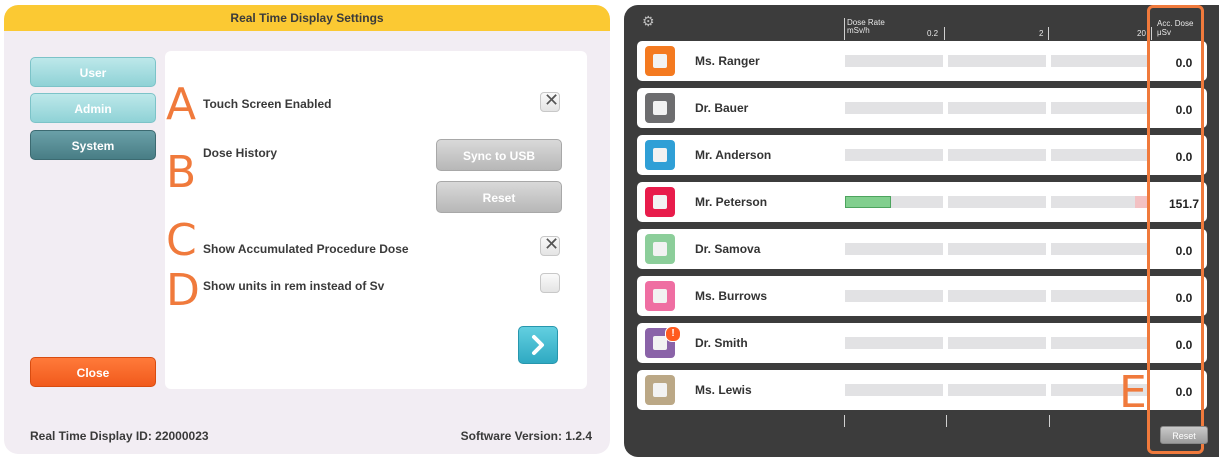 Image resolution: width=1219 pixels, height=457 pixels. Describe the element at coordinates (733, 155) in the screenshot. I see `person-name: Mr. Anderson` at that location.